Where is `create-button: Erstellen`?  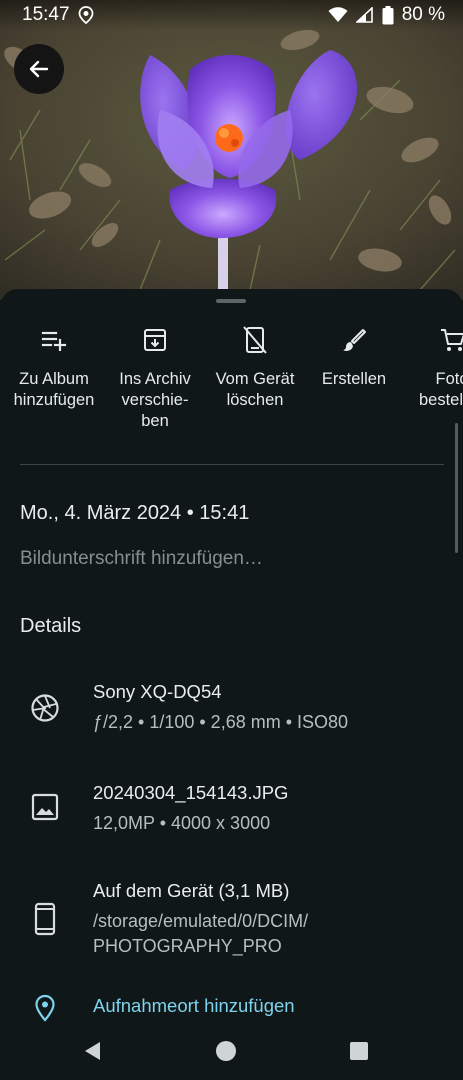 create-button: Erstellen is located at coordinates (354, 357).